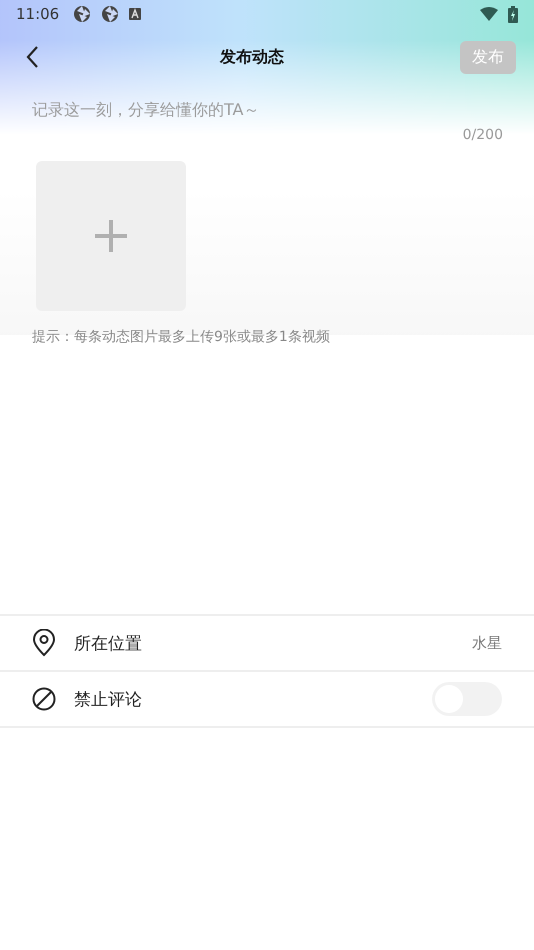 This screenshot has width=534, height=950. Describe the element at coordinates (108, 699) in the screenshot. I see `option-label: 禁止评论` at that location.